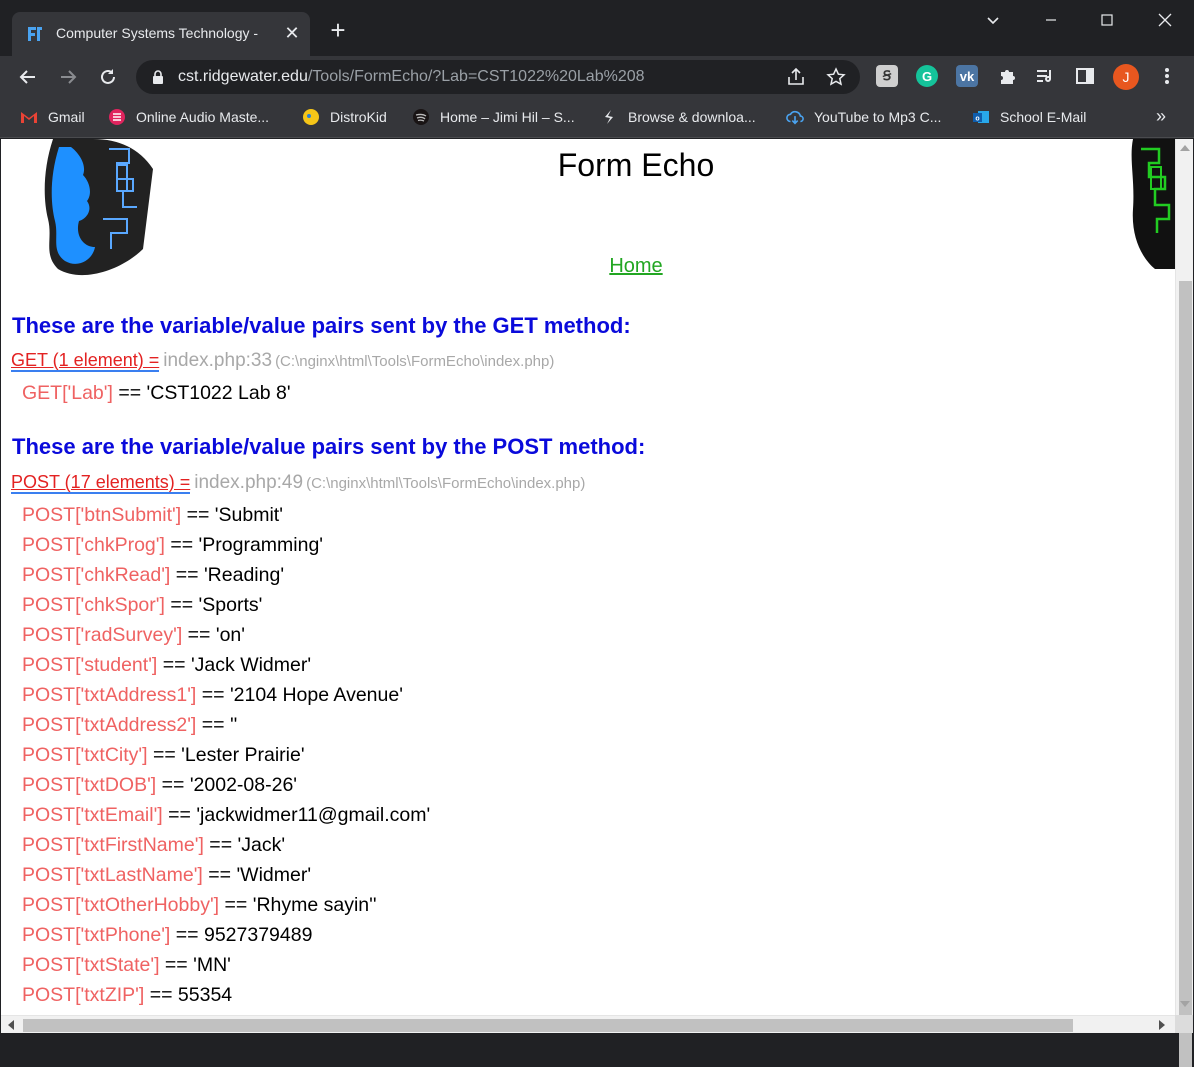 Image resolution: width=1194 pixels, height=1067 pixels. I want to click on post-row-value: == 9527379489, so click(241, 935).